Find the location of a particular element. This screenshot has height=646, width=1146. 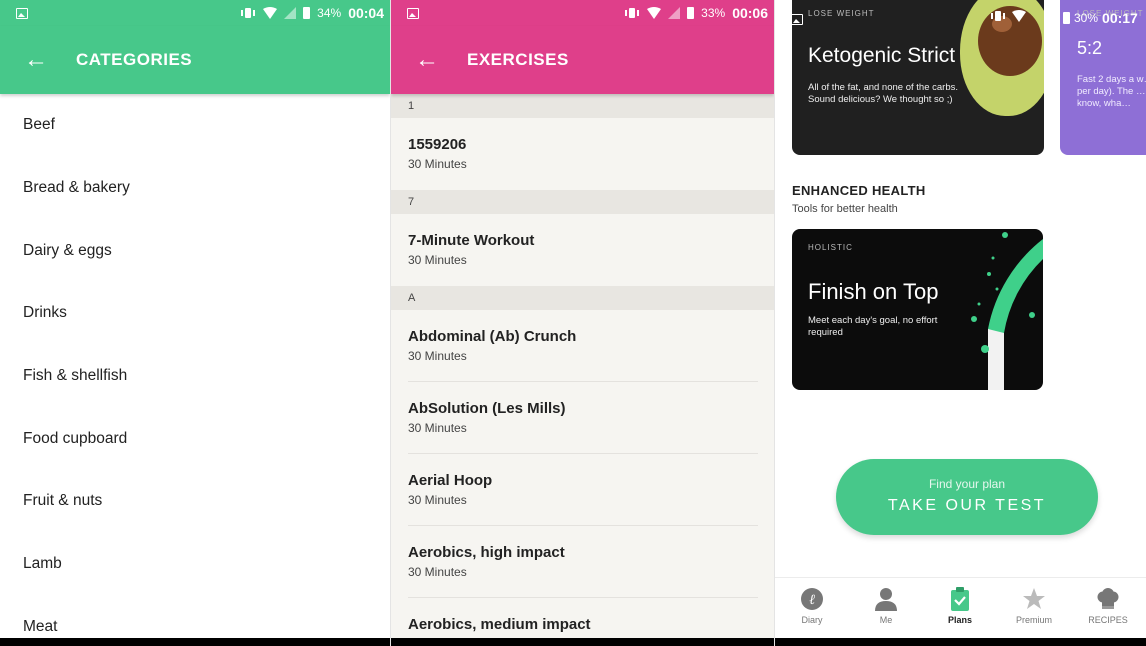

exercise-item: Aerial Hoop 30 Minutes is located at coordinates (583, 490).